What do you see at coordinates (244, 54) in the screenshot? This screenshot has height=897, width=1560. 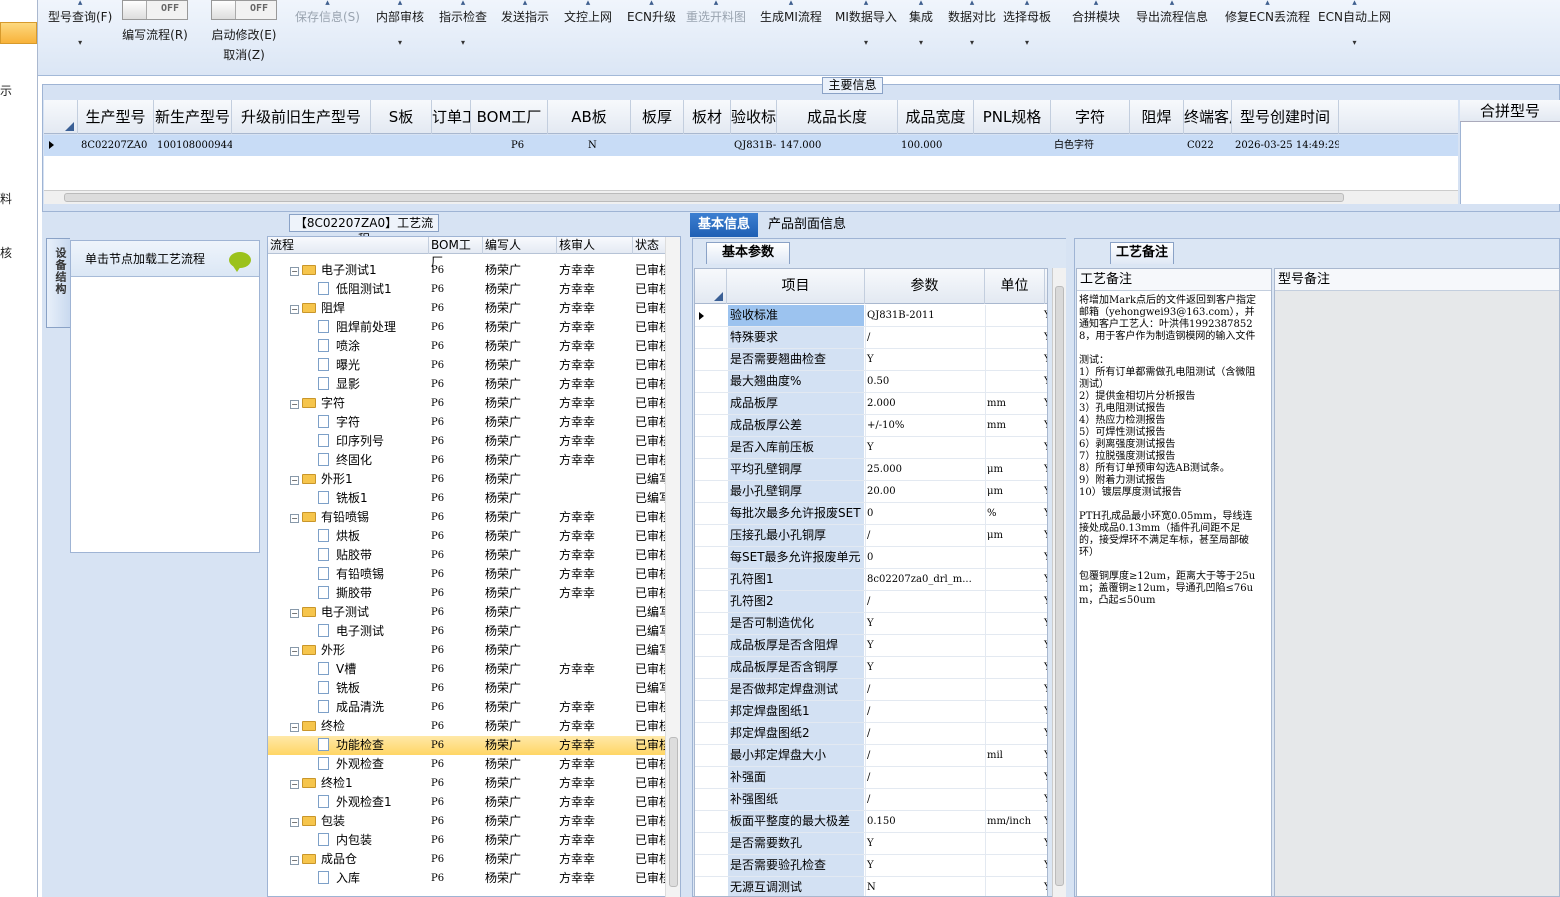 I see `toolbar-sublabel: 取消(Z)` at bounding box center [244, 54].